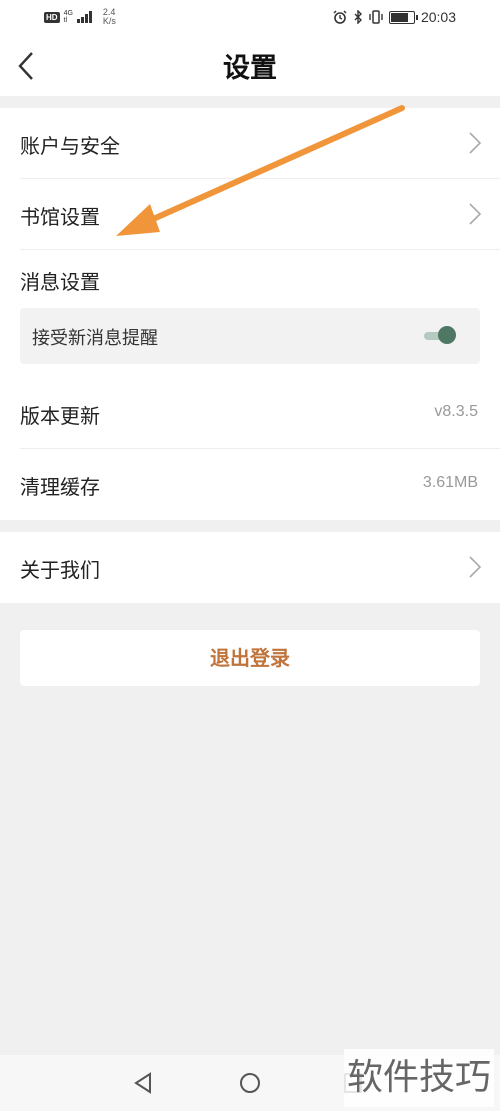 Image resolution: width=500 pixels, height=1111 pixels. What do you see at coordinates (450, 482) in the screenshot?
I see `cache-size-value: 3.61MB` at bounding box center [450, 482].